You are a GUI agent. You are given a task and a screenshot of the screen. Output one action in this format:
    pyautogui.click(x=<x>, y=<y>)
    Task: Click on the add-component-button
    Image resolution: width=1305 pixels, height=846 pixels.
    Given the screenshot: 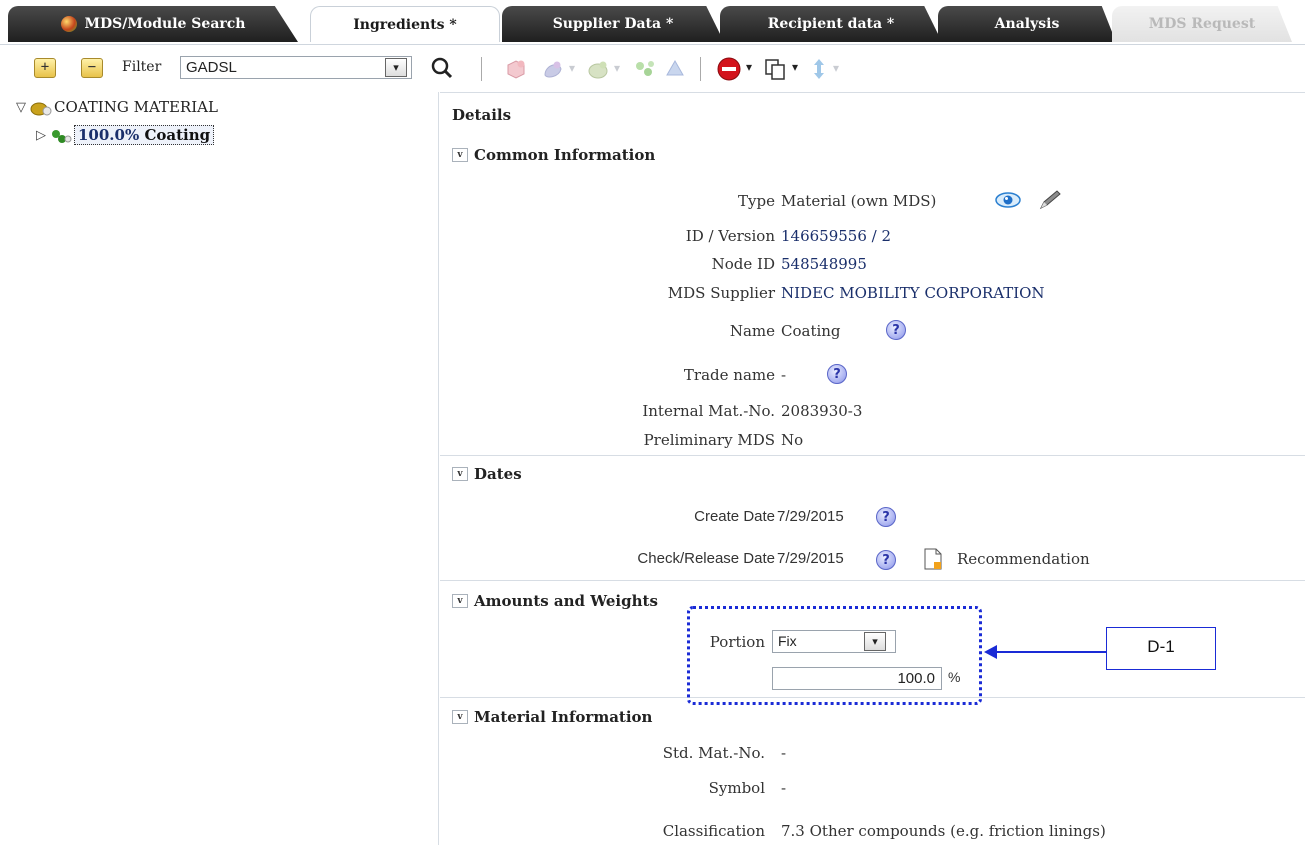 What is the action you would take?
    pyautogui.click(x=553, y=69)
    